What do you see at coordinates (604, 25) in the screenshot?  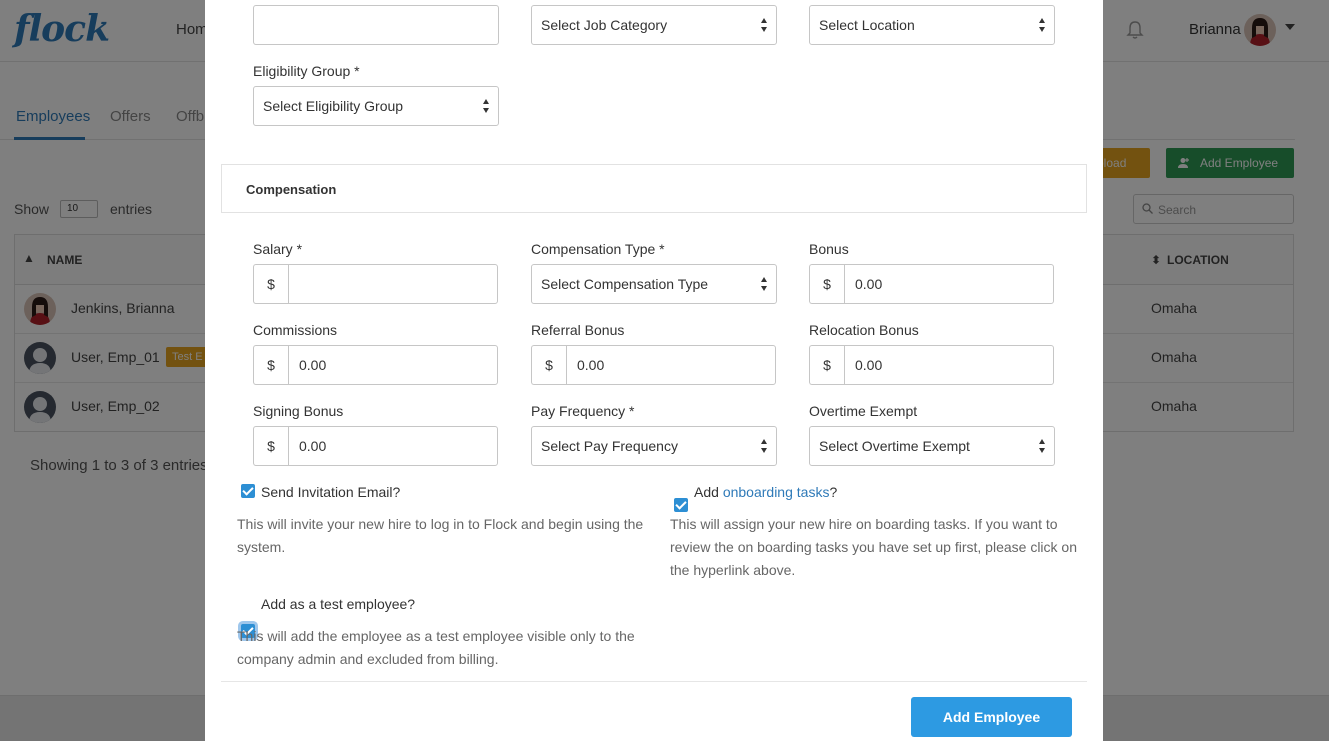 I see `job-category-value: Select Job Category` at bounding box center [604, 25].